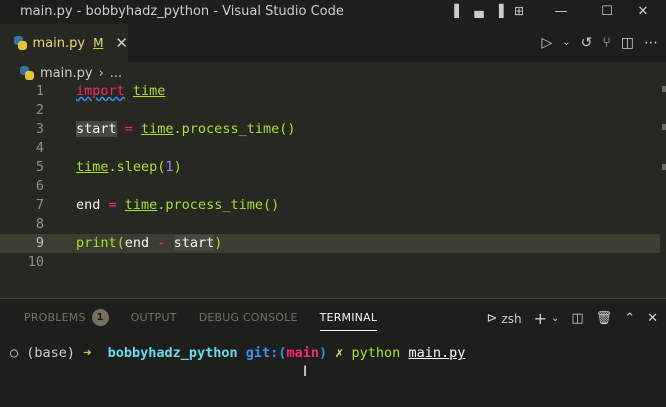  I want to click on code-line: 2, so click(330, 110).